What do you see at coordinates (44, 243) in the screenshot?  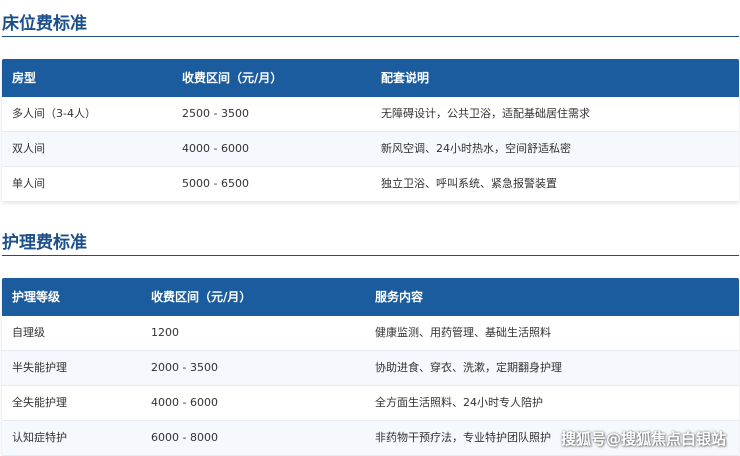 I see `care-fee-title: 护理费标准` at bounding box center [44, 243].